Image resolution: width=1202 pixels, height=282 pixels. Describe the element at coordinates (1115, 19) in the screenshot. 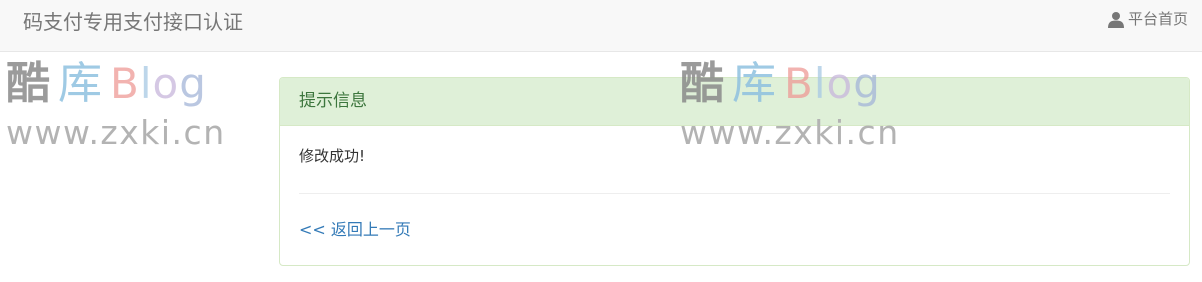

I see `user-icon` at that location.